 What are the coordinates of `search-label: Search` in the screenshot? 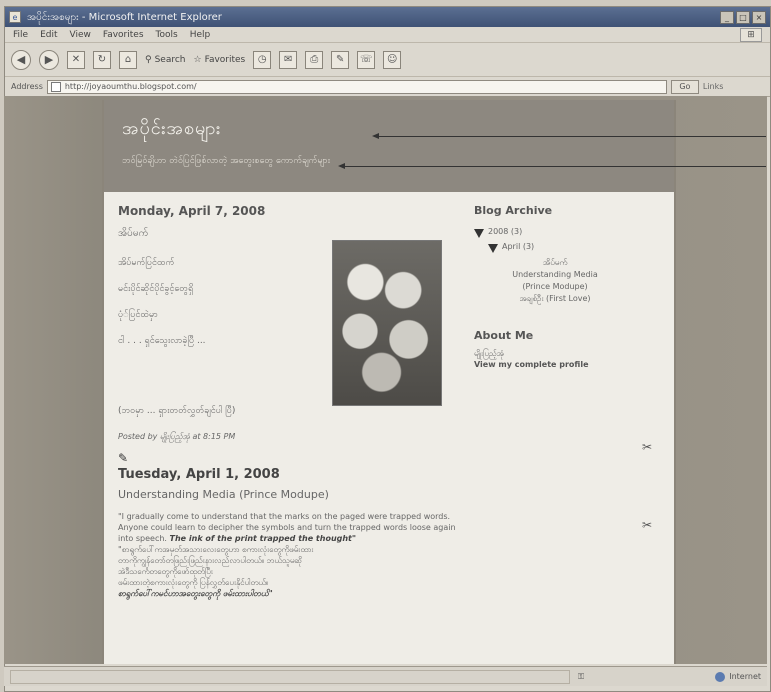 It's located at (170, 59).